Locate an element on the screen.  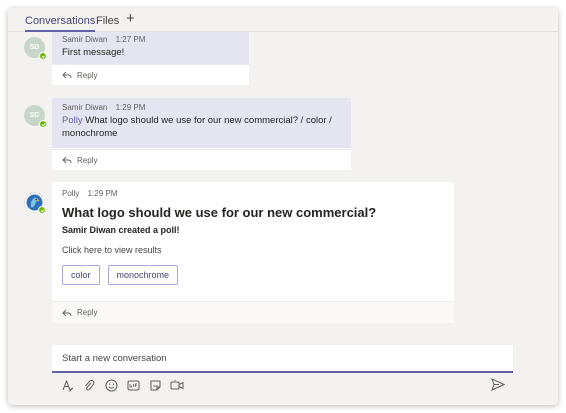
message-meta: Polly 1:29 PM is located at coordinates (253, 193).